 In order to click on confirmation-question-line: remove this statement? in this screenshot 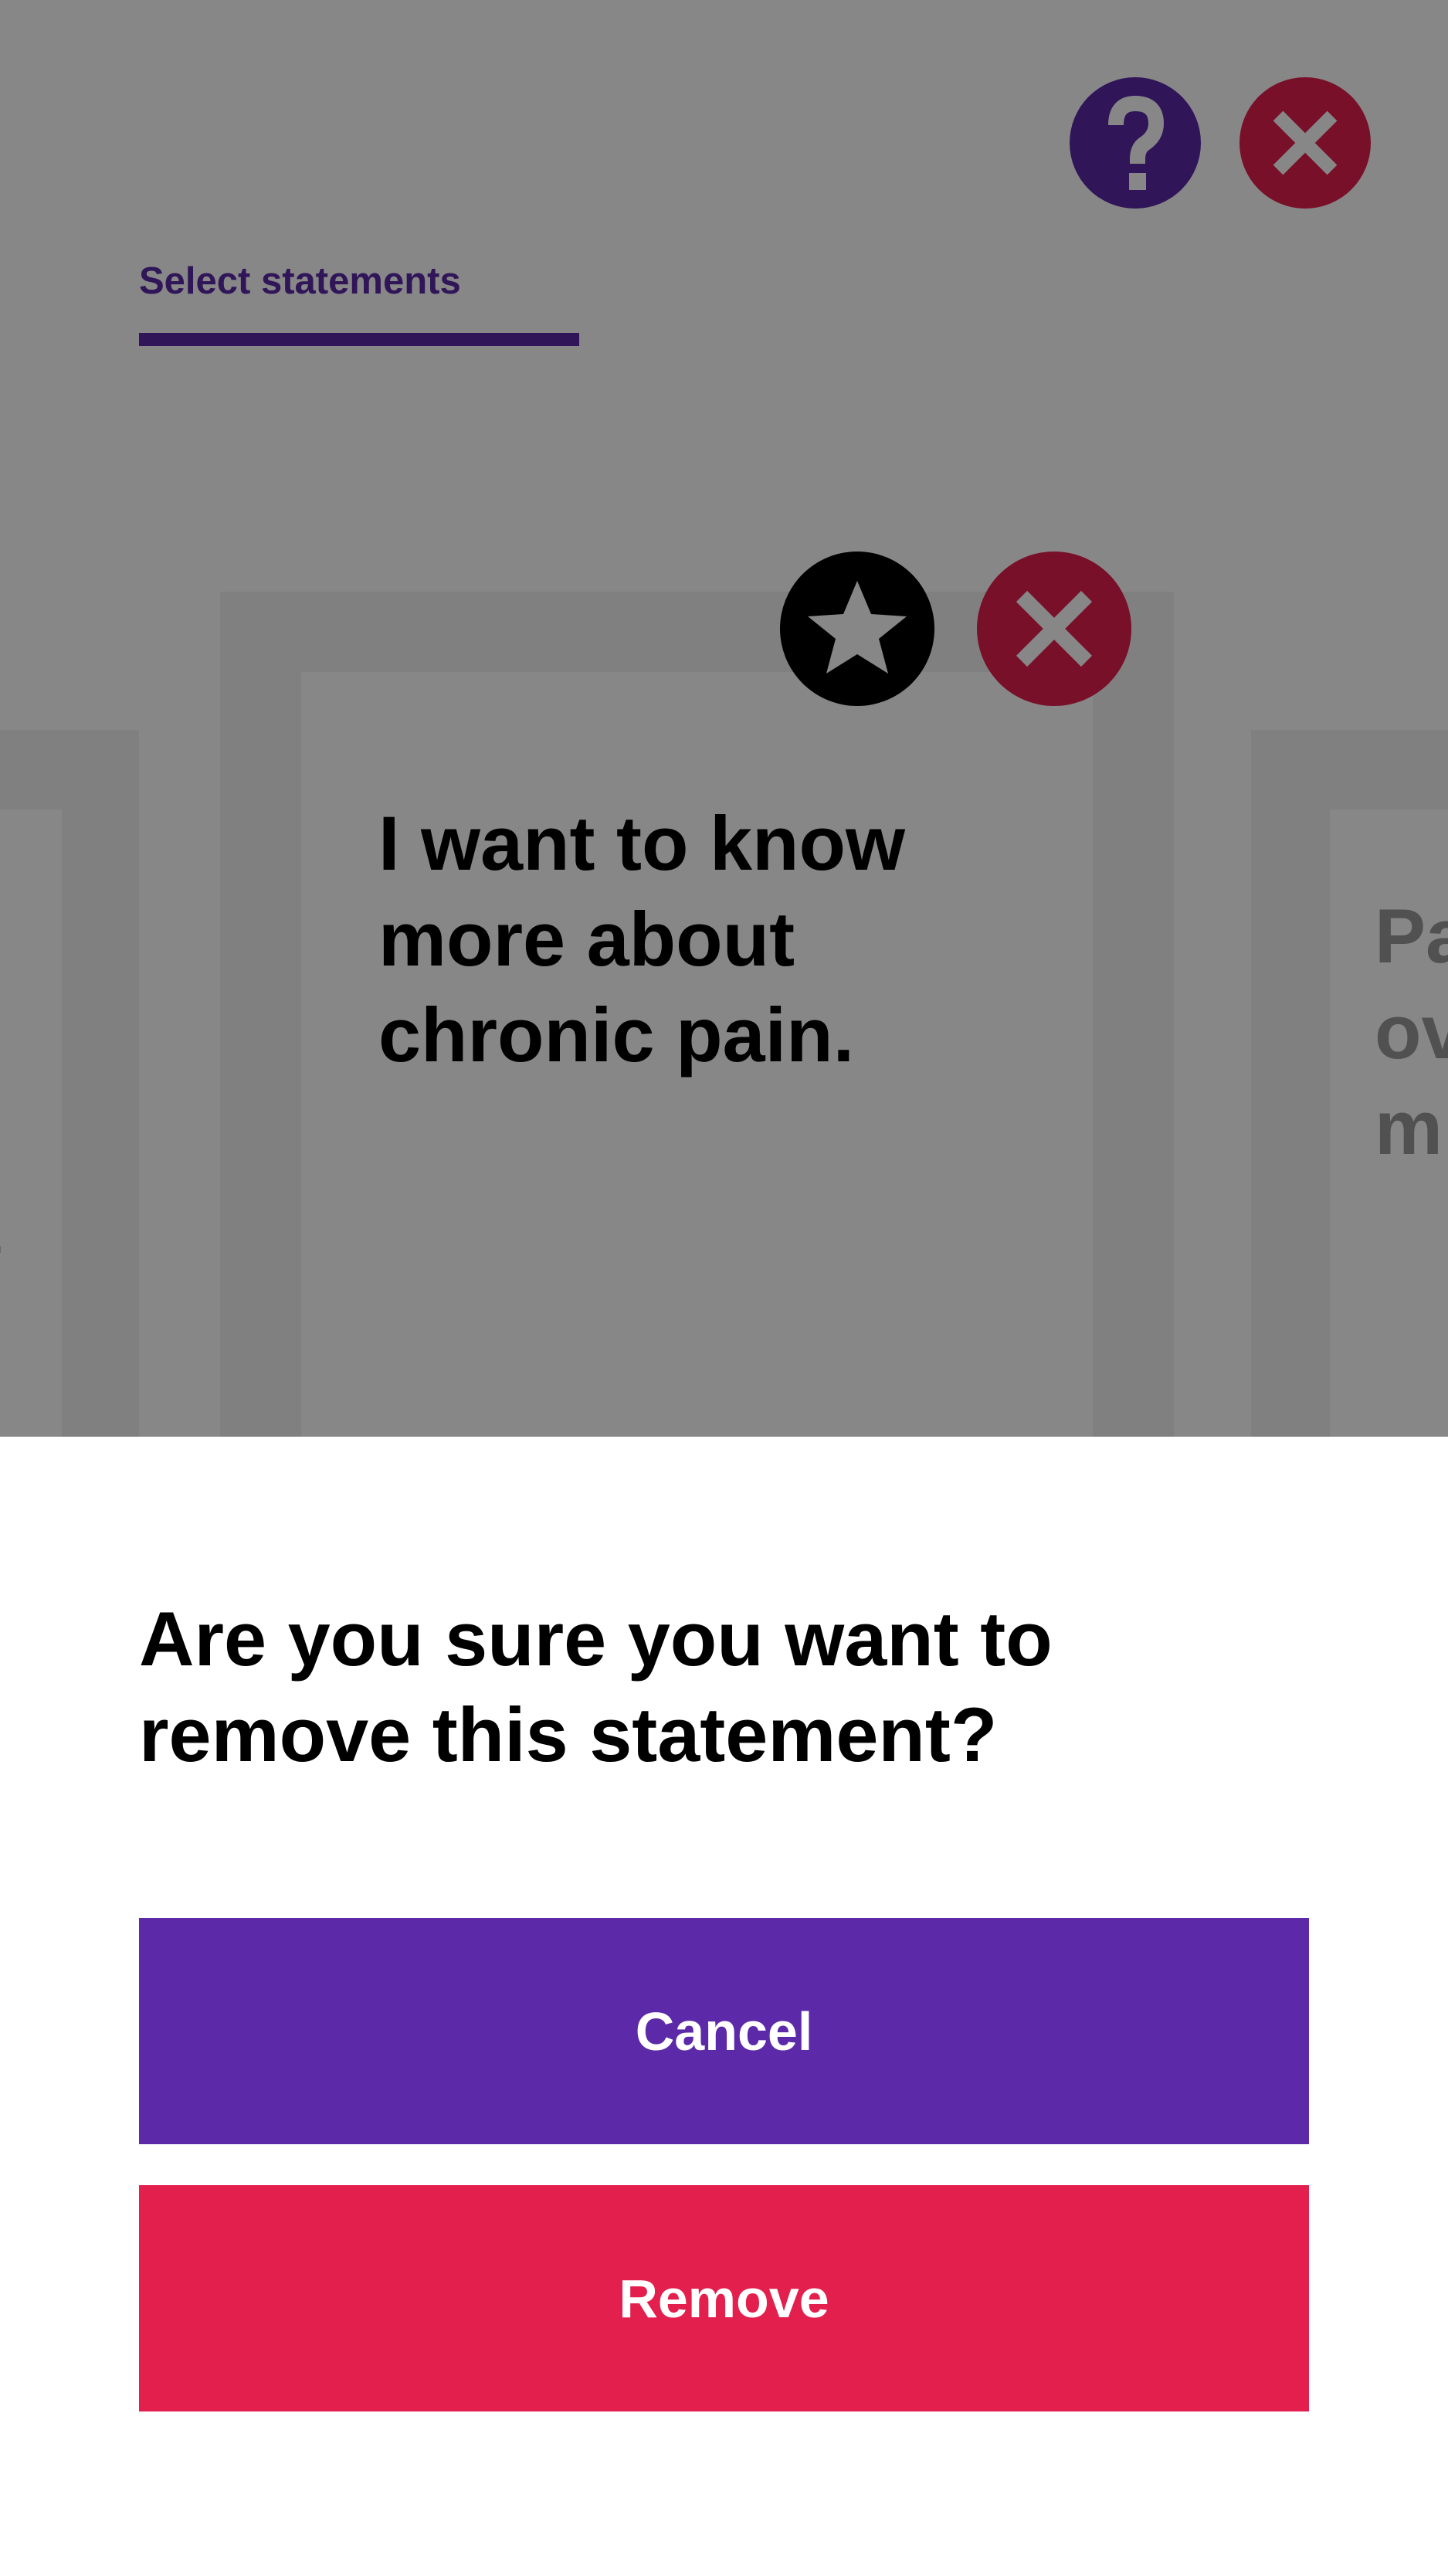, I will do `click(568, 1734)`.